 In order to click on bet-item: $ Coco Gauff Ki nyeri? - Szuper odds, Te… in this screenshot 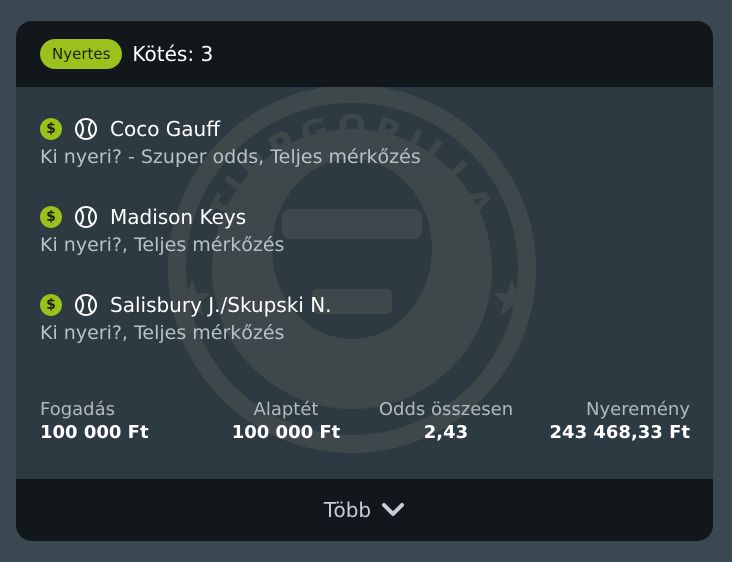, I will do `click(230, 141)`.